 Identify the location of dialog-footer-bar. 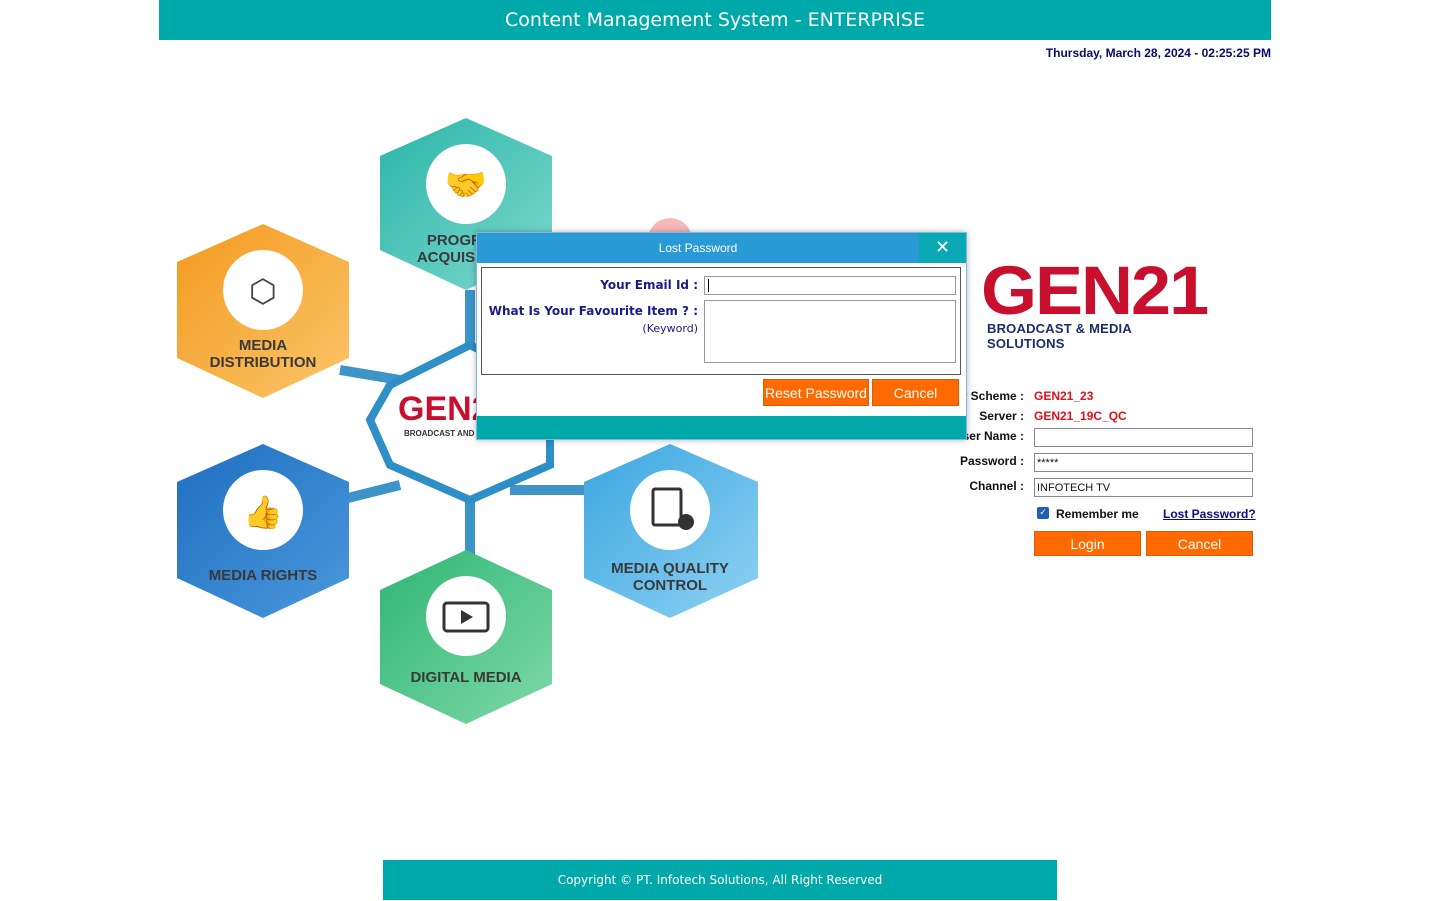
(721, 427).